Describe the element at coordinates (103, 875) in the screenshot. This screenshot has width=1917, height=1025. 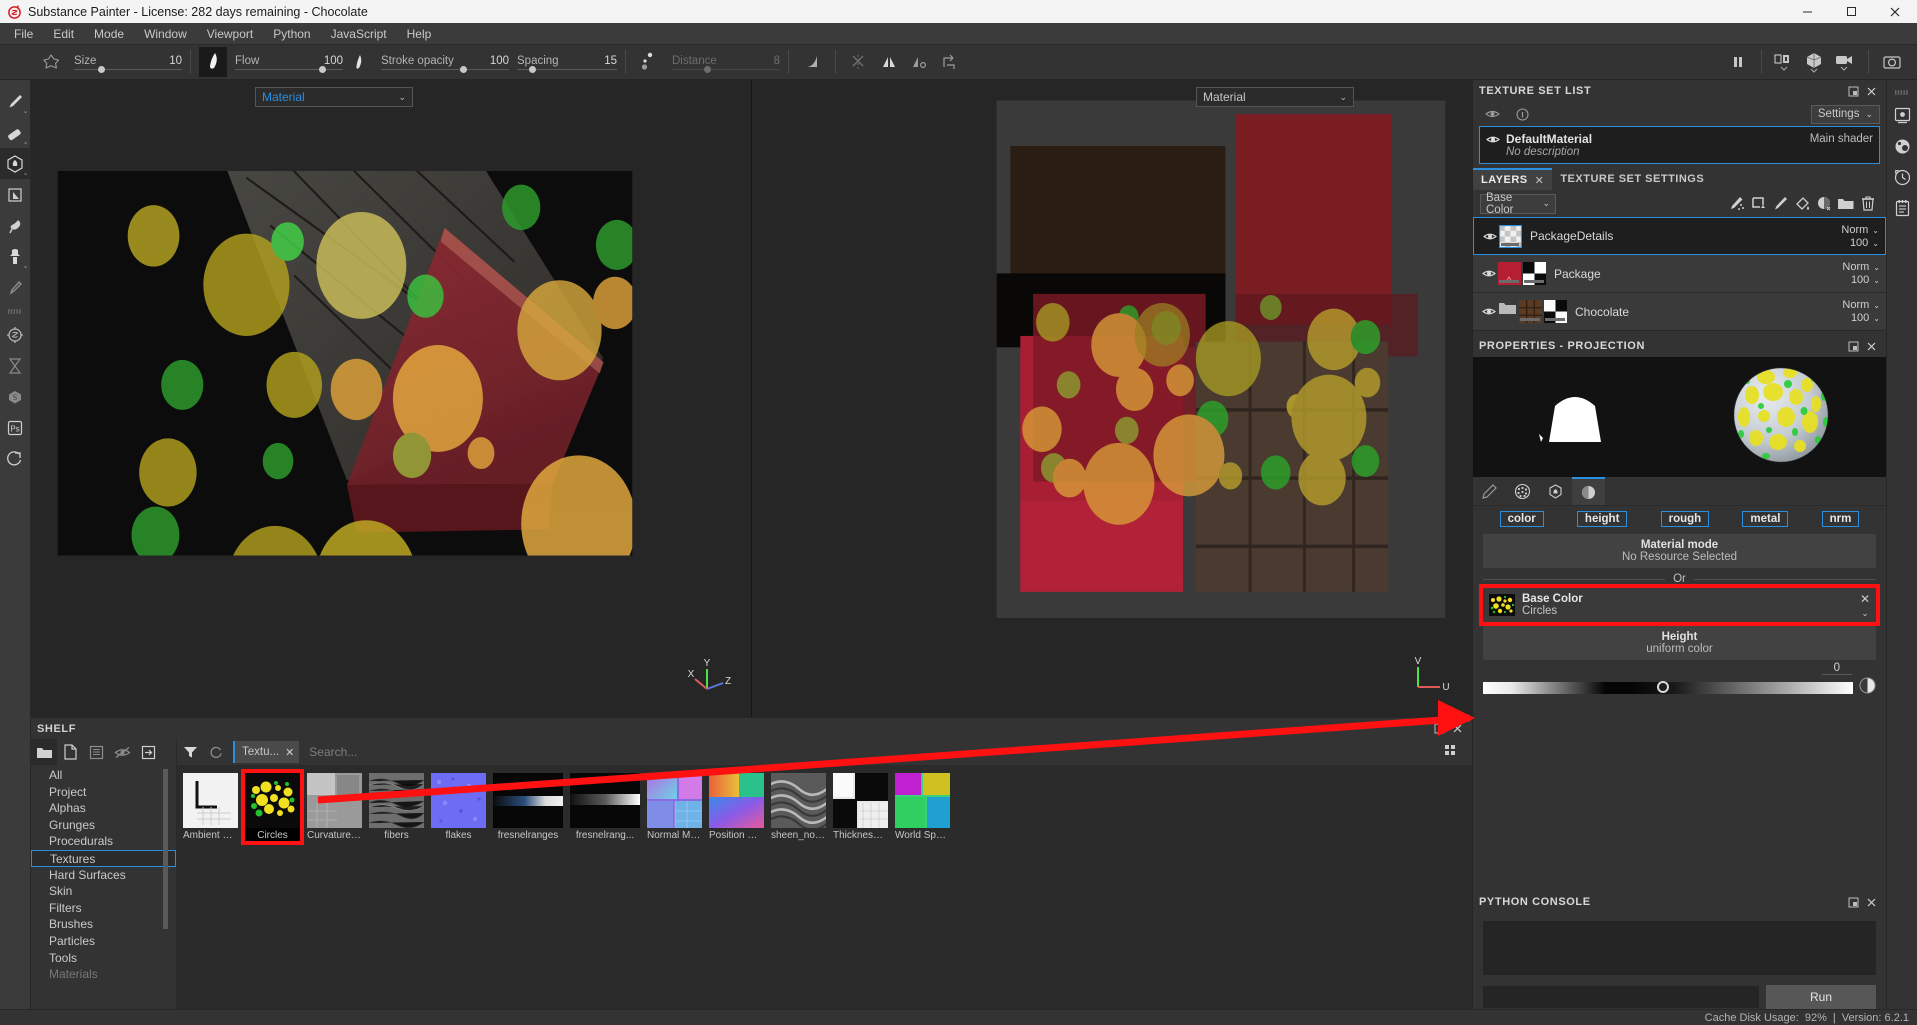
I see `shelf-category-hard-surfaces: Hard Surfaces` at that location.